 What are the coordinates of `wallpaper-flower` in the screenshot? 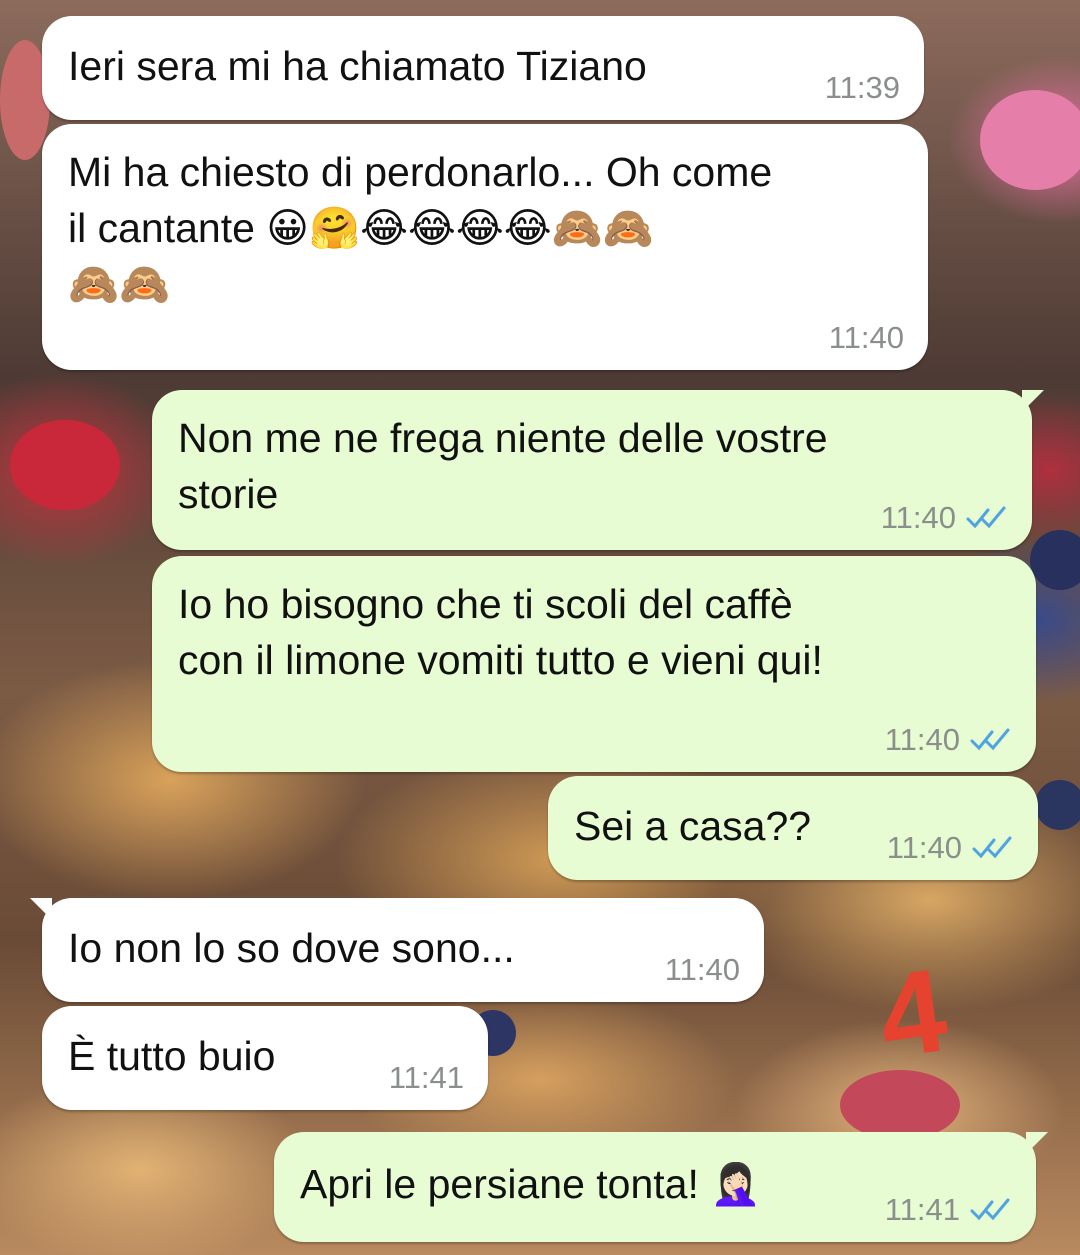 It's located at (1030, 140).